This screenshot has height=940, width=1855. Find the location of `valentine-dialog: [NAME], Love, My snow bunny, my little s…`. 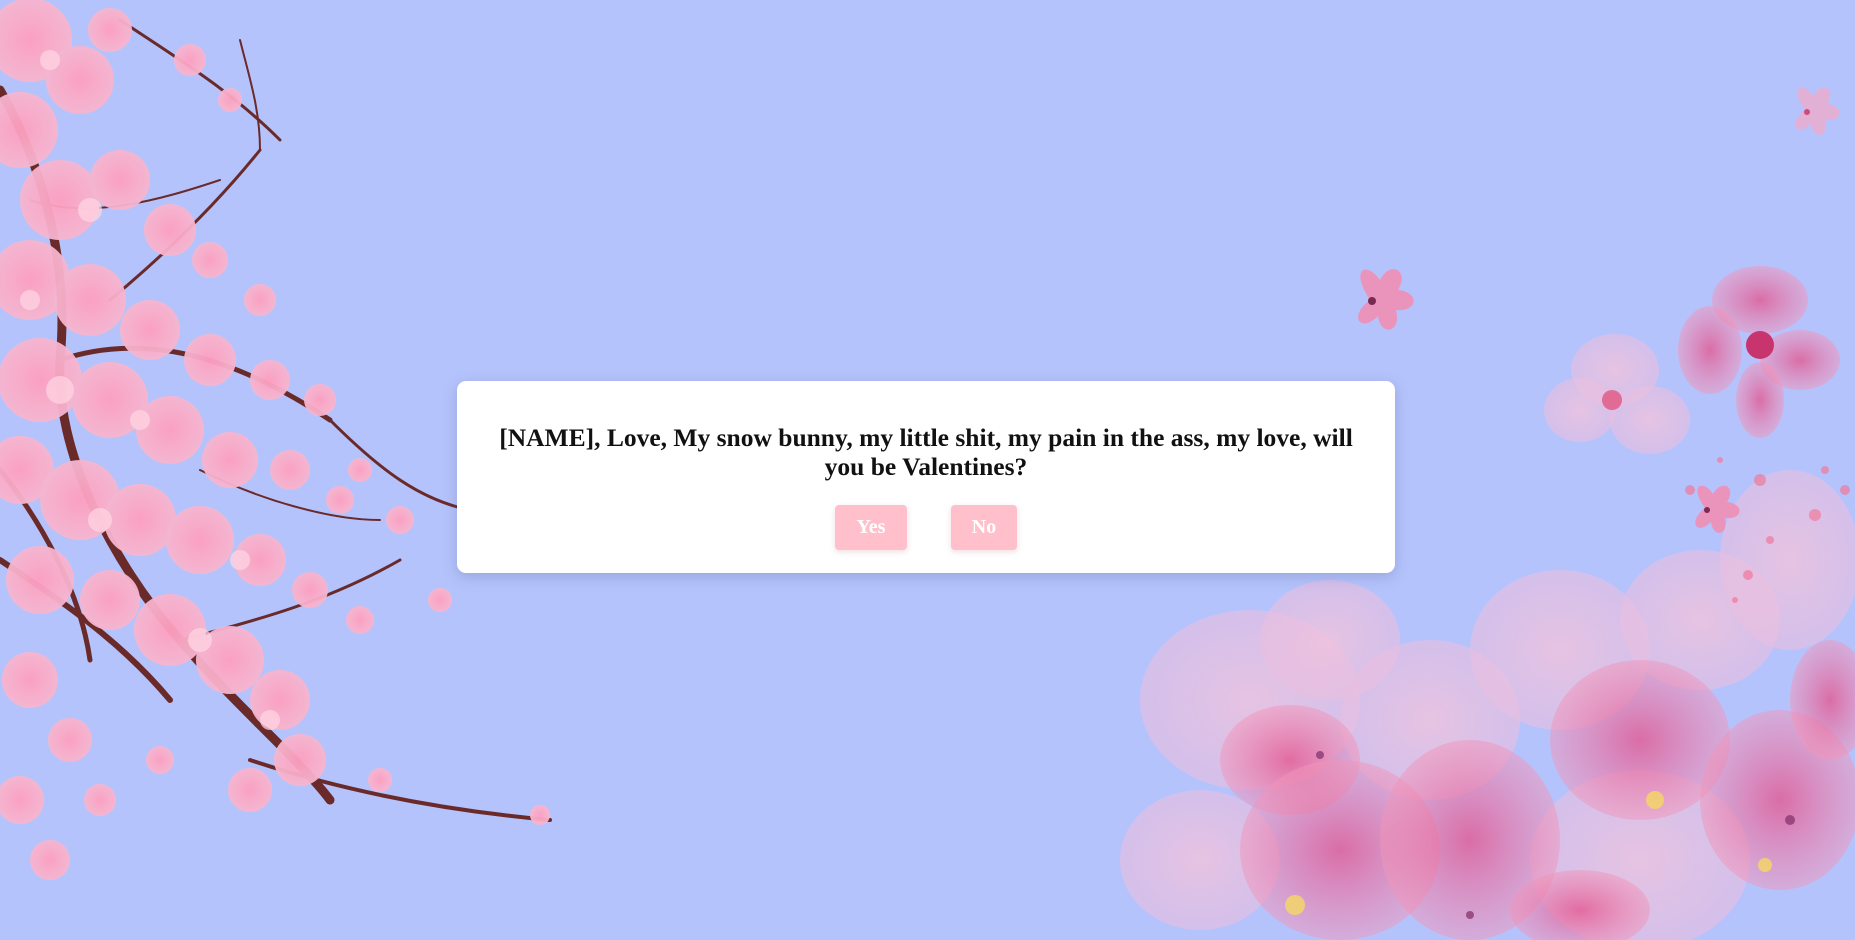

valentine-dialog: [NAME], Love, My snow bunny, my little s… is located at coordinates (926, 477).